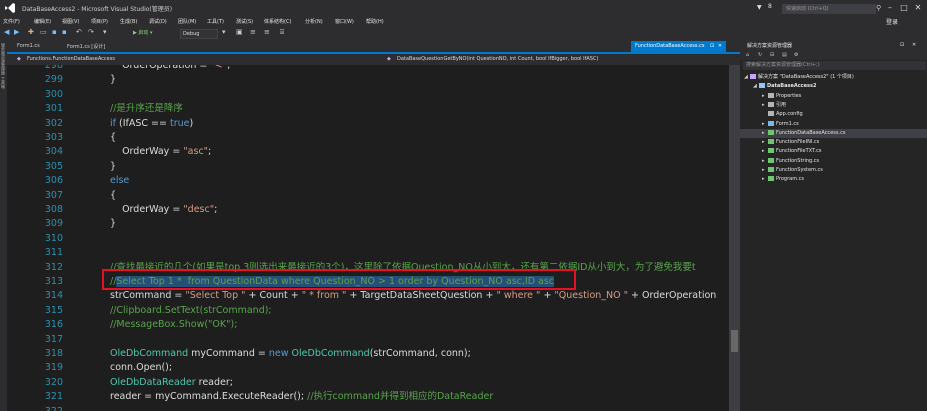 The width and height of the screenshot is (927, 411). I want to click on quick-launch-input: 快速启动 (Ctrl+Q), so click(829, 9).